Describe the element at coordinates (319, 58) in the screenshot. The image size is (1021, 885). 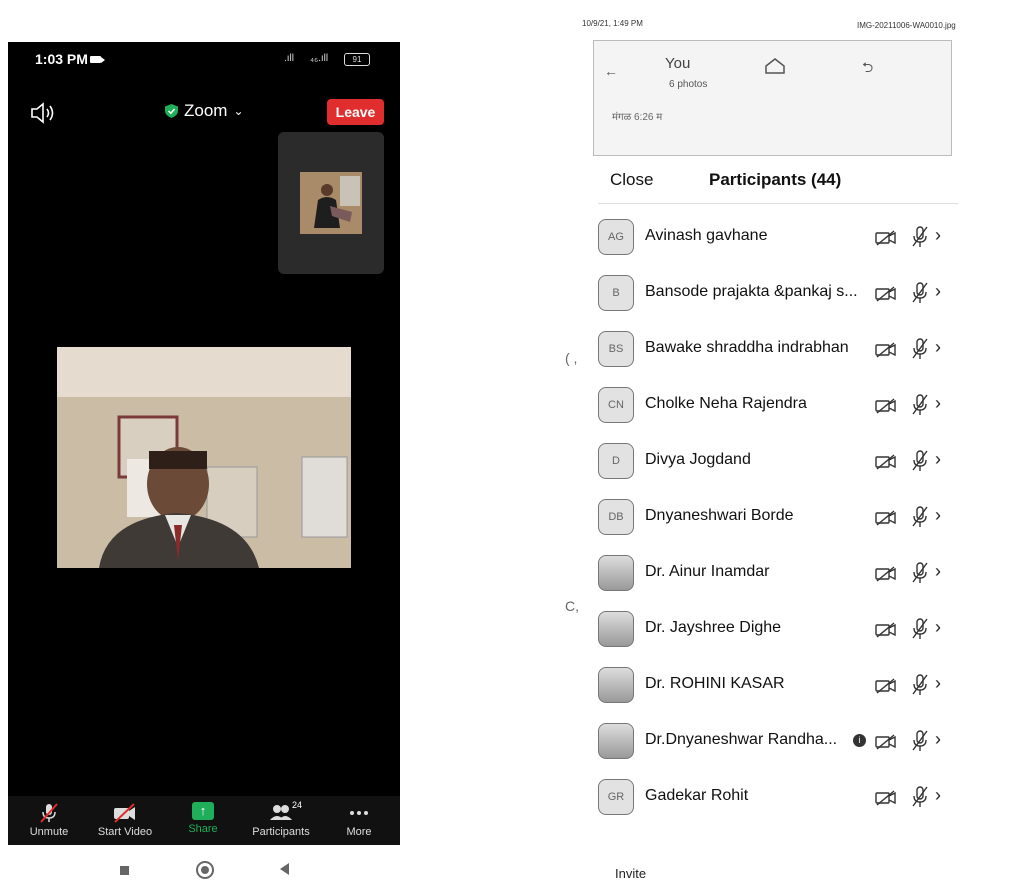
I see `lte-signal-icon: ₄₆.ıll` at that location.